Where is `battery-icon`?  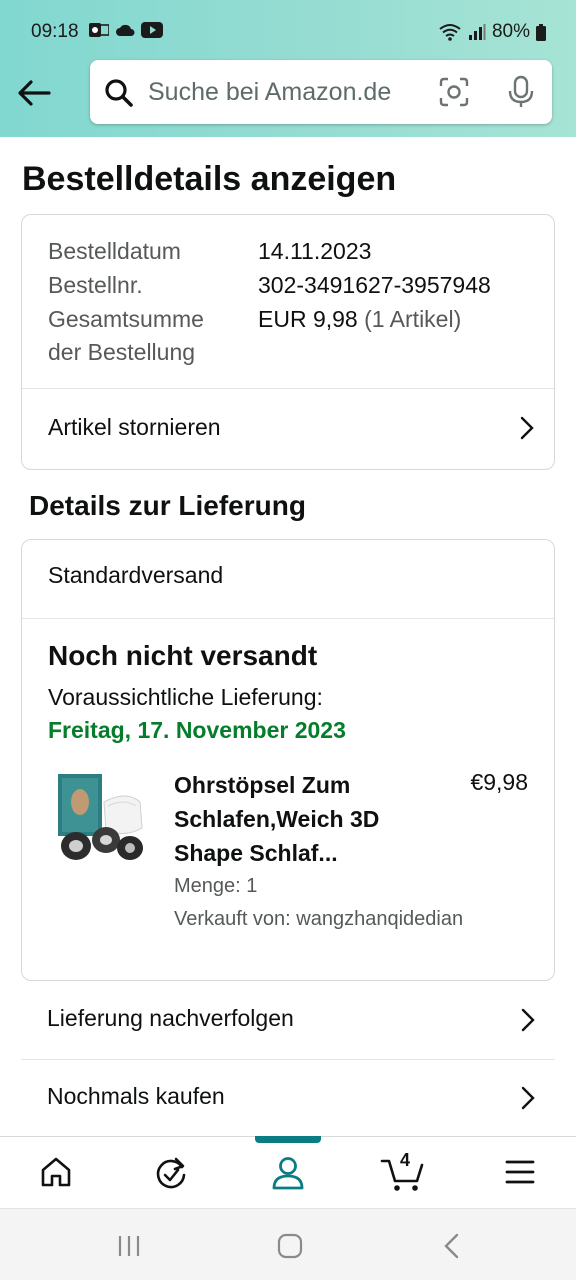 battery-icon is located at coordinates (541, 32).